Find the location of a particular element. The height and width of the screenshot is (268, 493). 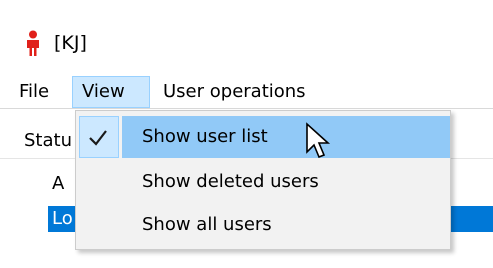

list-item: A is located at coordinates (58, 184).